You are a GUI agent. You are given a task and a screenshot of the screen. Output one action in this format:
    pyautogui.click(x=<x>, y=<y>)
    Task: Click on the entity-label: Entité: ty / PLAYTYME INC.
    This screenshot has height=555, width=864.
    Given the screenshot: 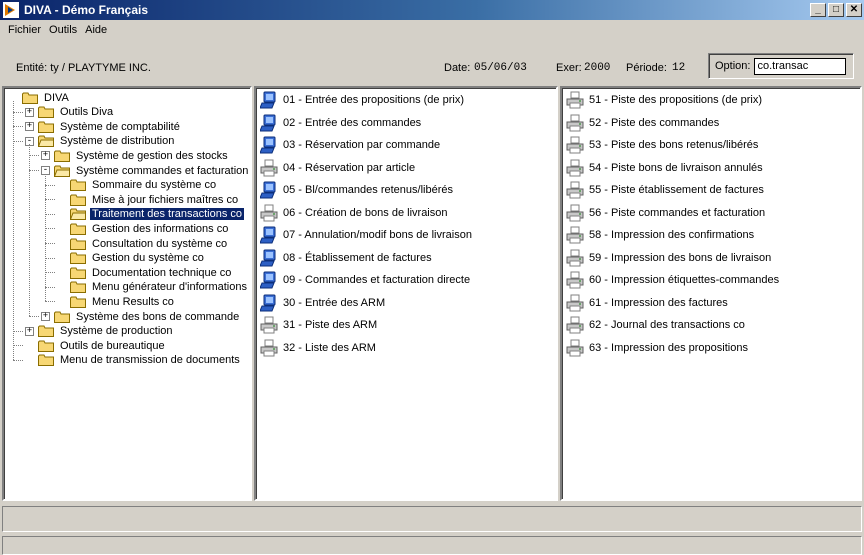 What is the action you would take?
    pyautogui.click(x=83, y=68)
    